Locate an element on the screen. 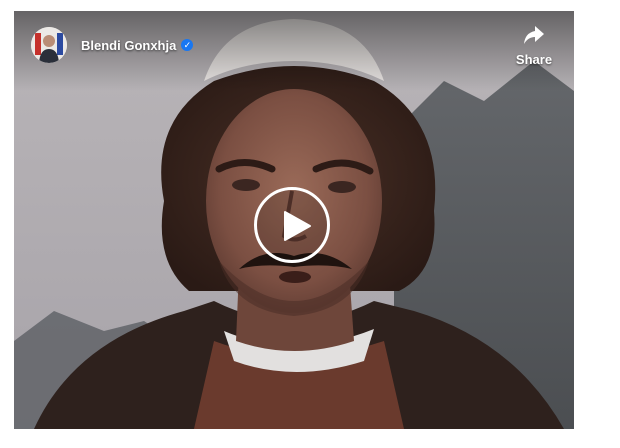 Image resolution: width=620 pixels, height=448 pixels. channel-name: Blendi Gonxhja is located at coordinates (128, 45).